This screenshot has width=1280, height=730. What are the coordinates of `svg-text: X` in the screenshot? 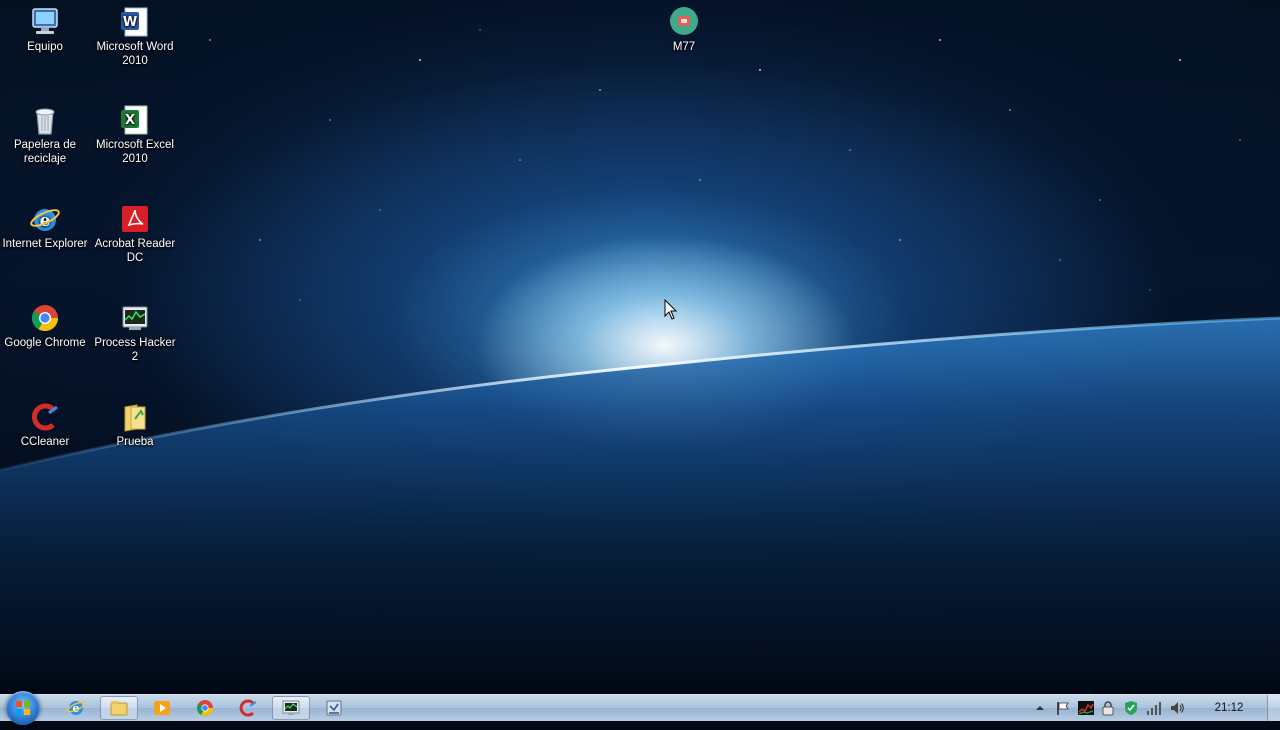 It's located at (130, 120).